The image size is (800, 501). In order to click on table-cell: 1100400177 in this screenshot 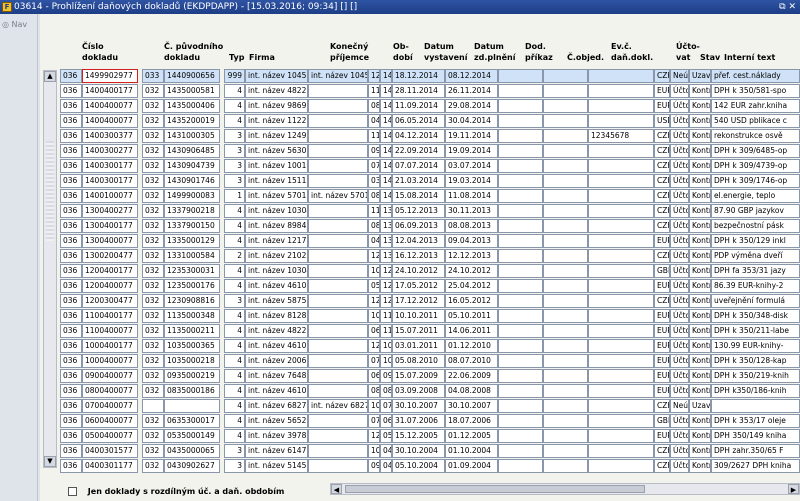, I will do `click(110, 316)`.